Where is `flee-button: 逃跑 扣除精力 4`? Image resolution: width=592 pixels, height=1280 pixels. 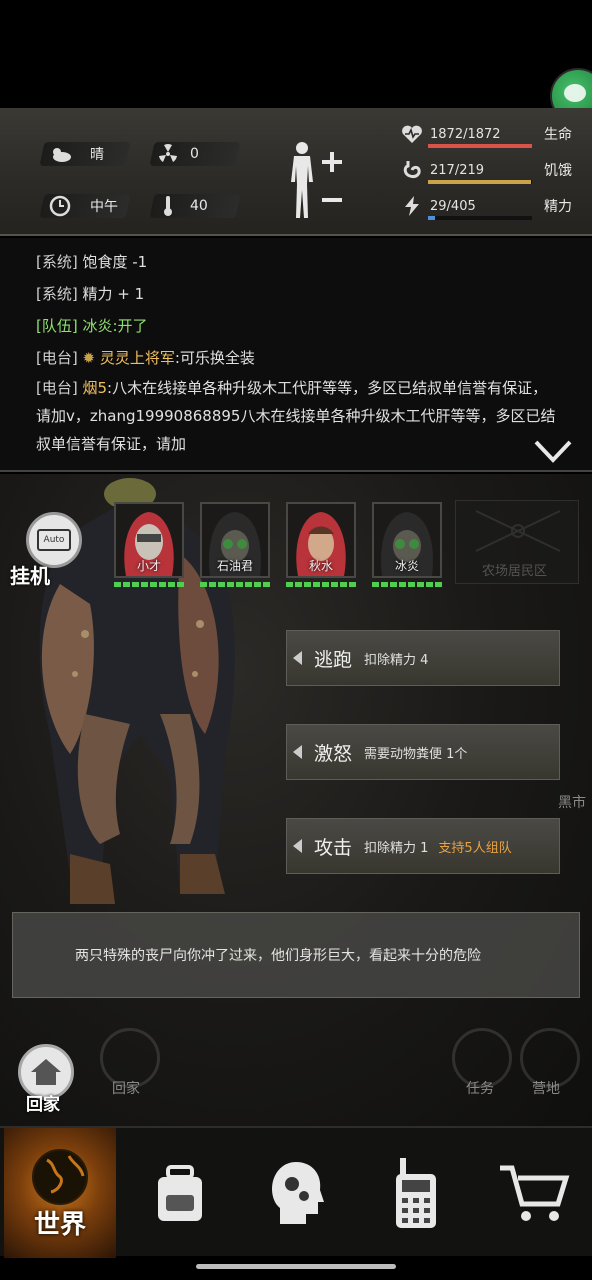 flee-button: 逃跑 扣除精力 4 is located at coordinates (423, 658).